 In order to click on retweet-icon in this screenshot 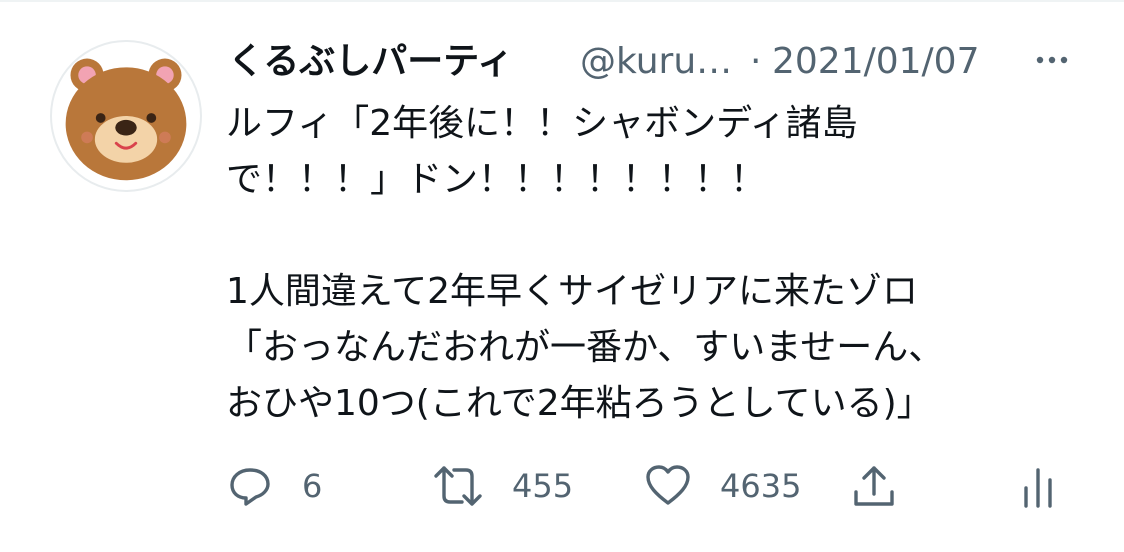, I will do `click(458, 486)`.